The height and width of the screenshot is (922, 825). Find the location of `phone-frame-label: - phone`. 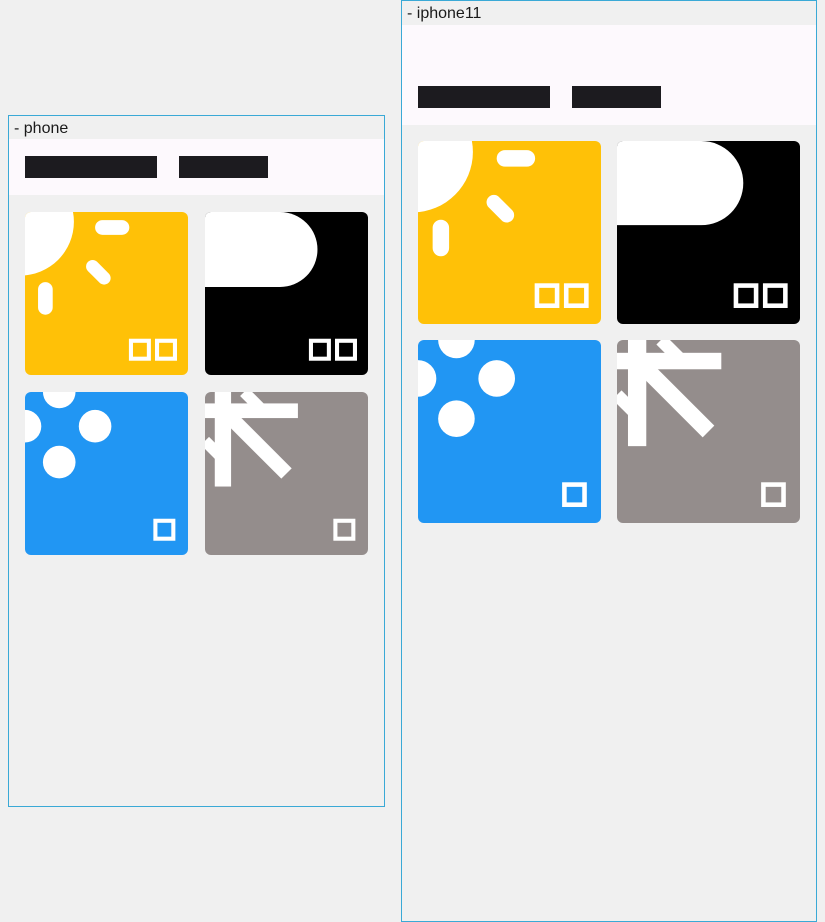

phone-frame-label: - phone is located at coordinates (41, 128).